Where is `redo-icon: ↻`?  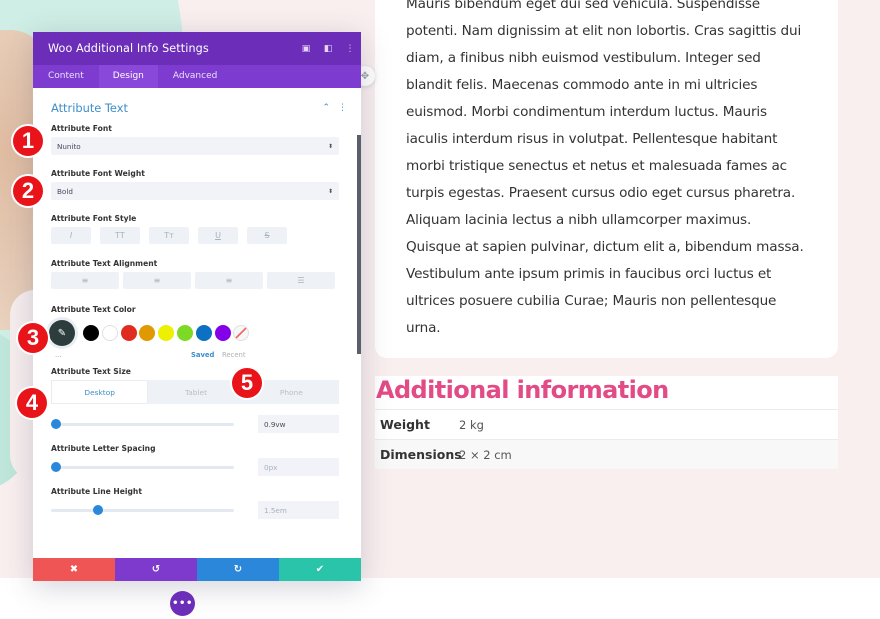
redo-icon: ↻ is located at coordinates (238, 569).